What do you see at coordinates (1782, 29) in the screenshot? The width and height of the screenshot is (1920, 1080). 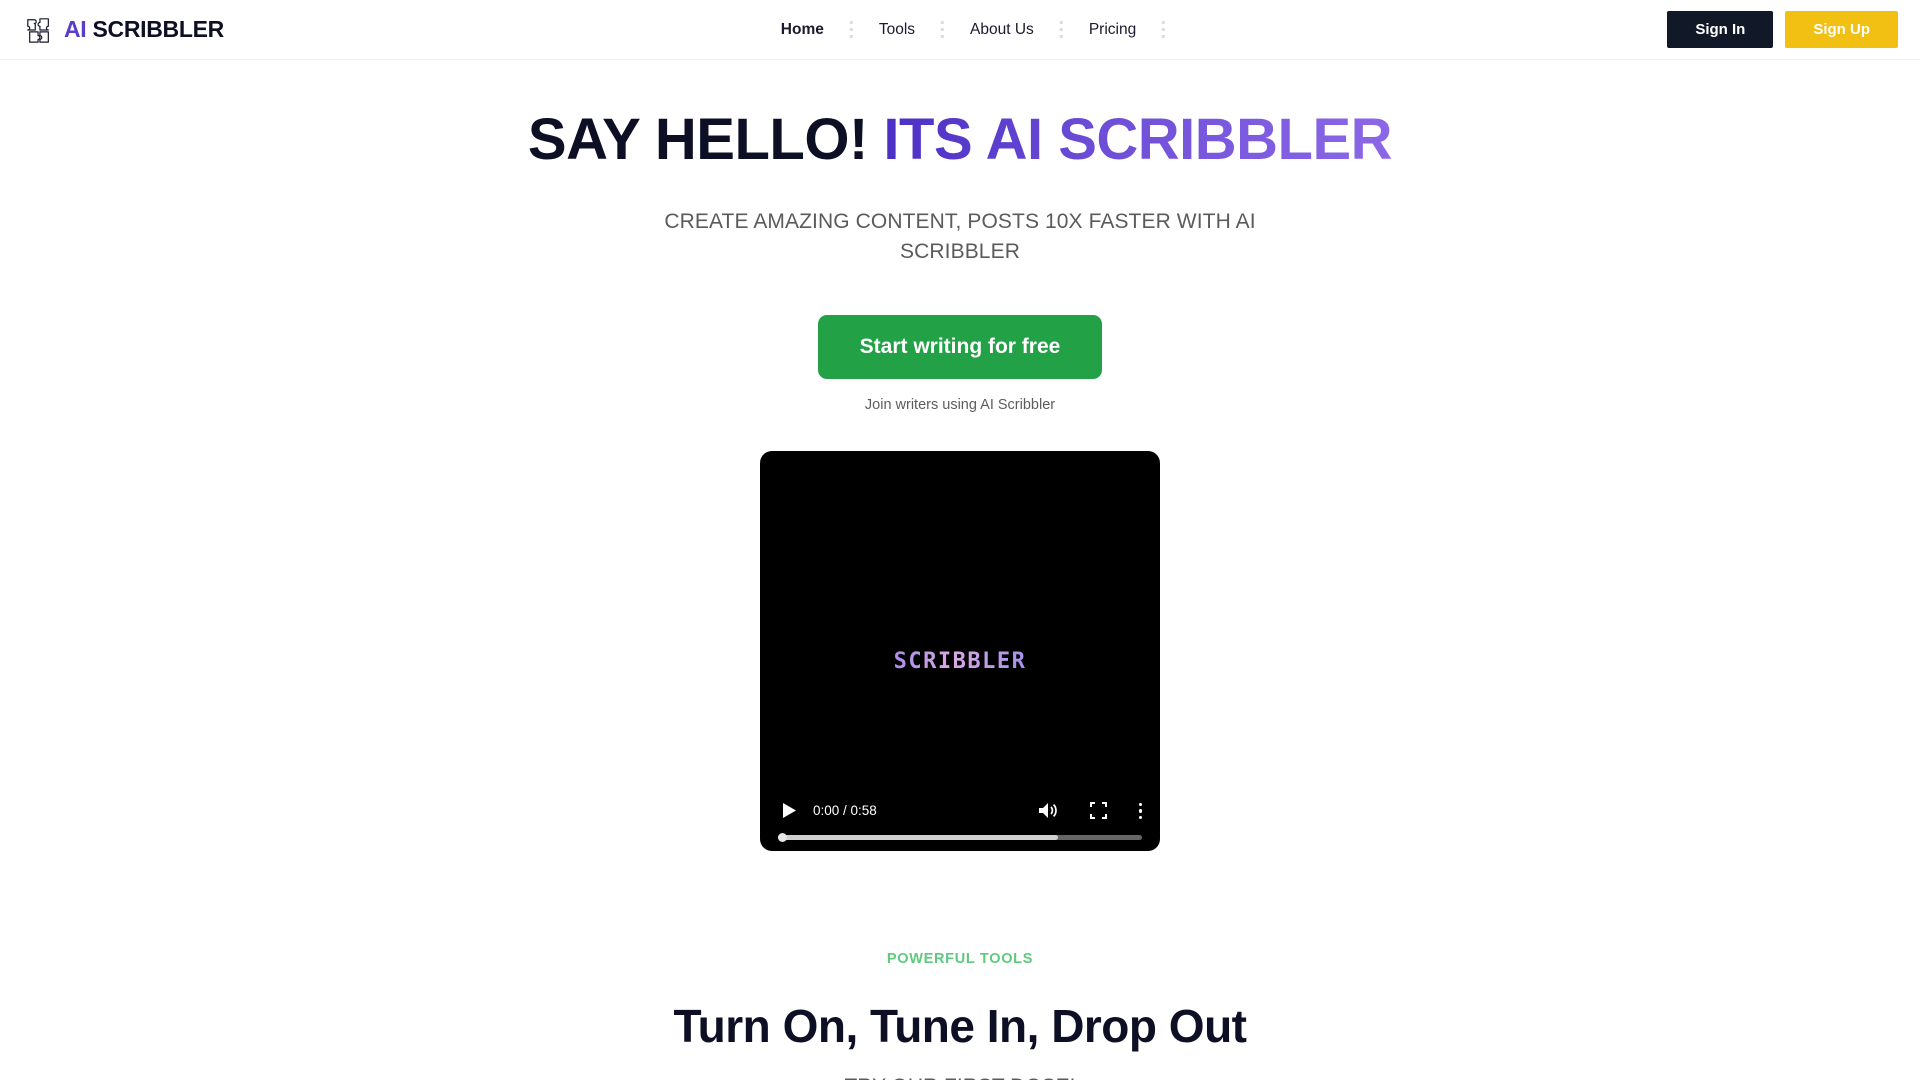 I see `auth-buttons: Sign In Sign Up` at bounding box center [1782, 29].